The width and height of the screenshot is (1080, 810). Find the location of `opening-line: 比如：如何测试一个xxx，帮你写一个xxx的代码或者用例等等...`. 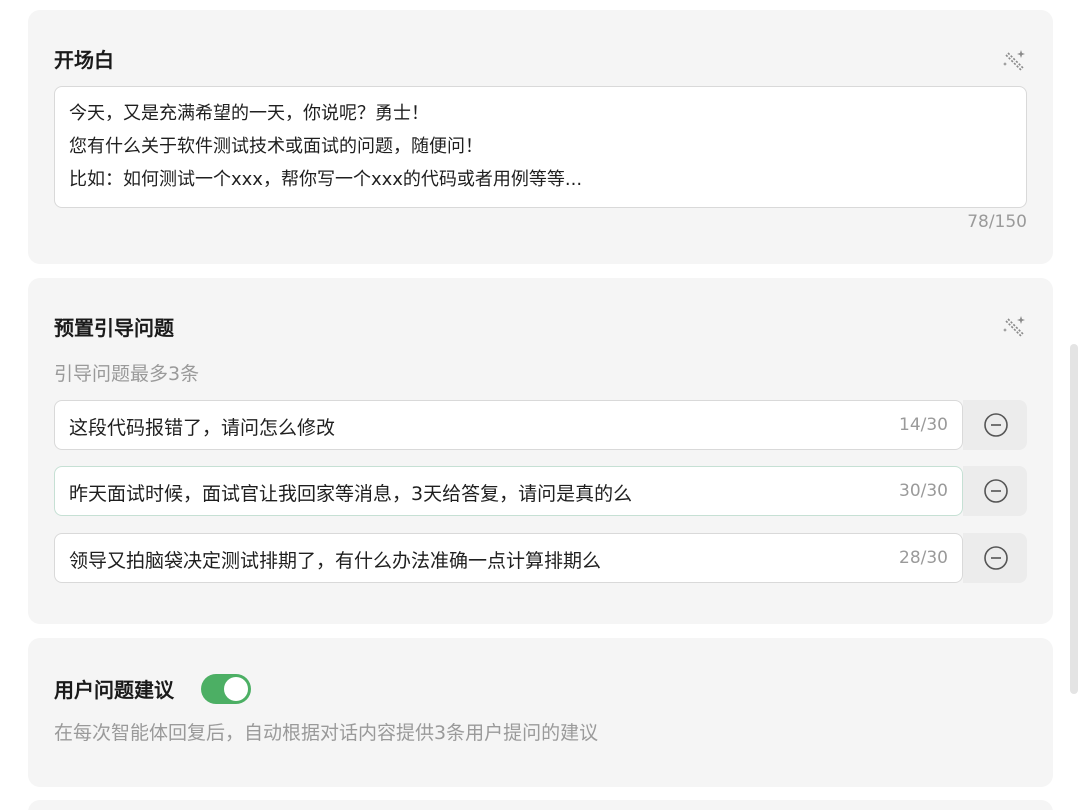

opening-line: 比如：如何测试一个xxx，帮你写一个xxx的代码或者用例等等... is located at coordinates (326, 179).